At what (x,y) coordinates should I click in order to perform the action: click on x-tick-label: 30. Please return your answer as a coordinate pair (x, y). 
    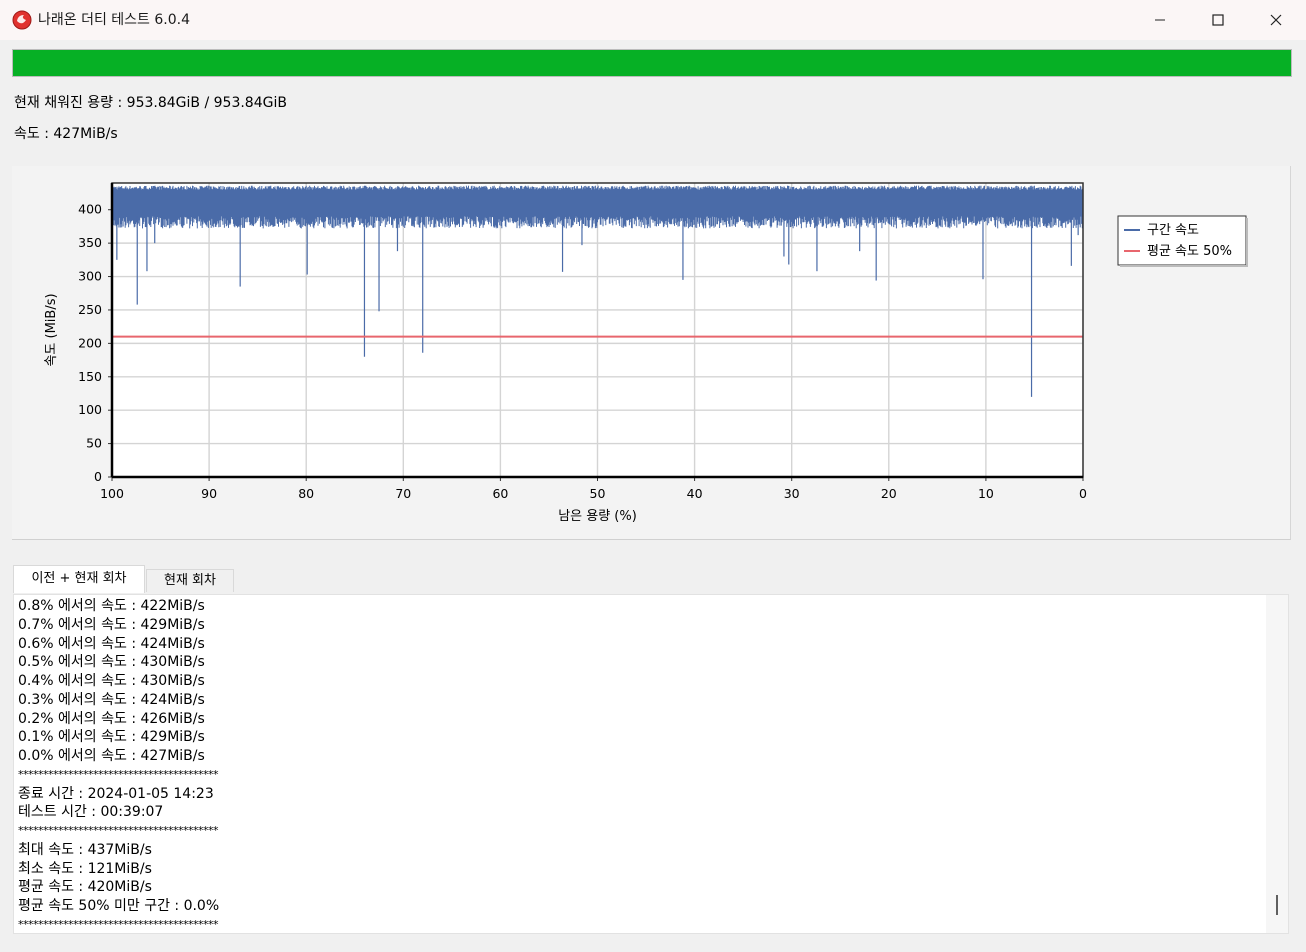
    Looking at the image, I should click on (792, 493).